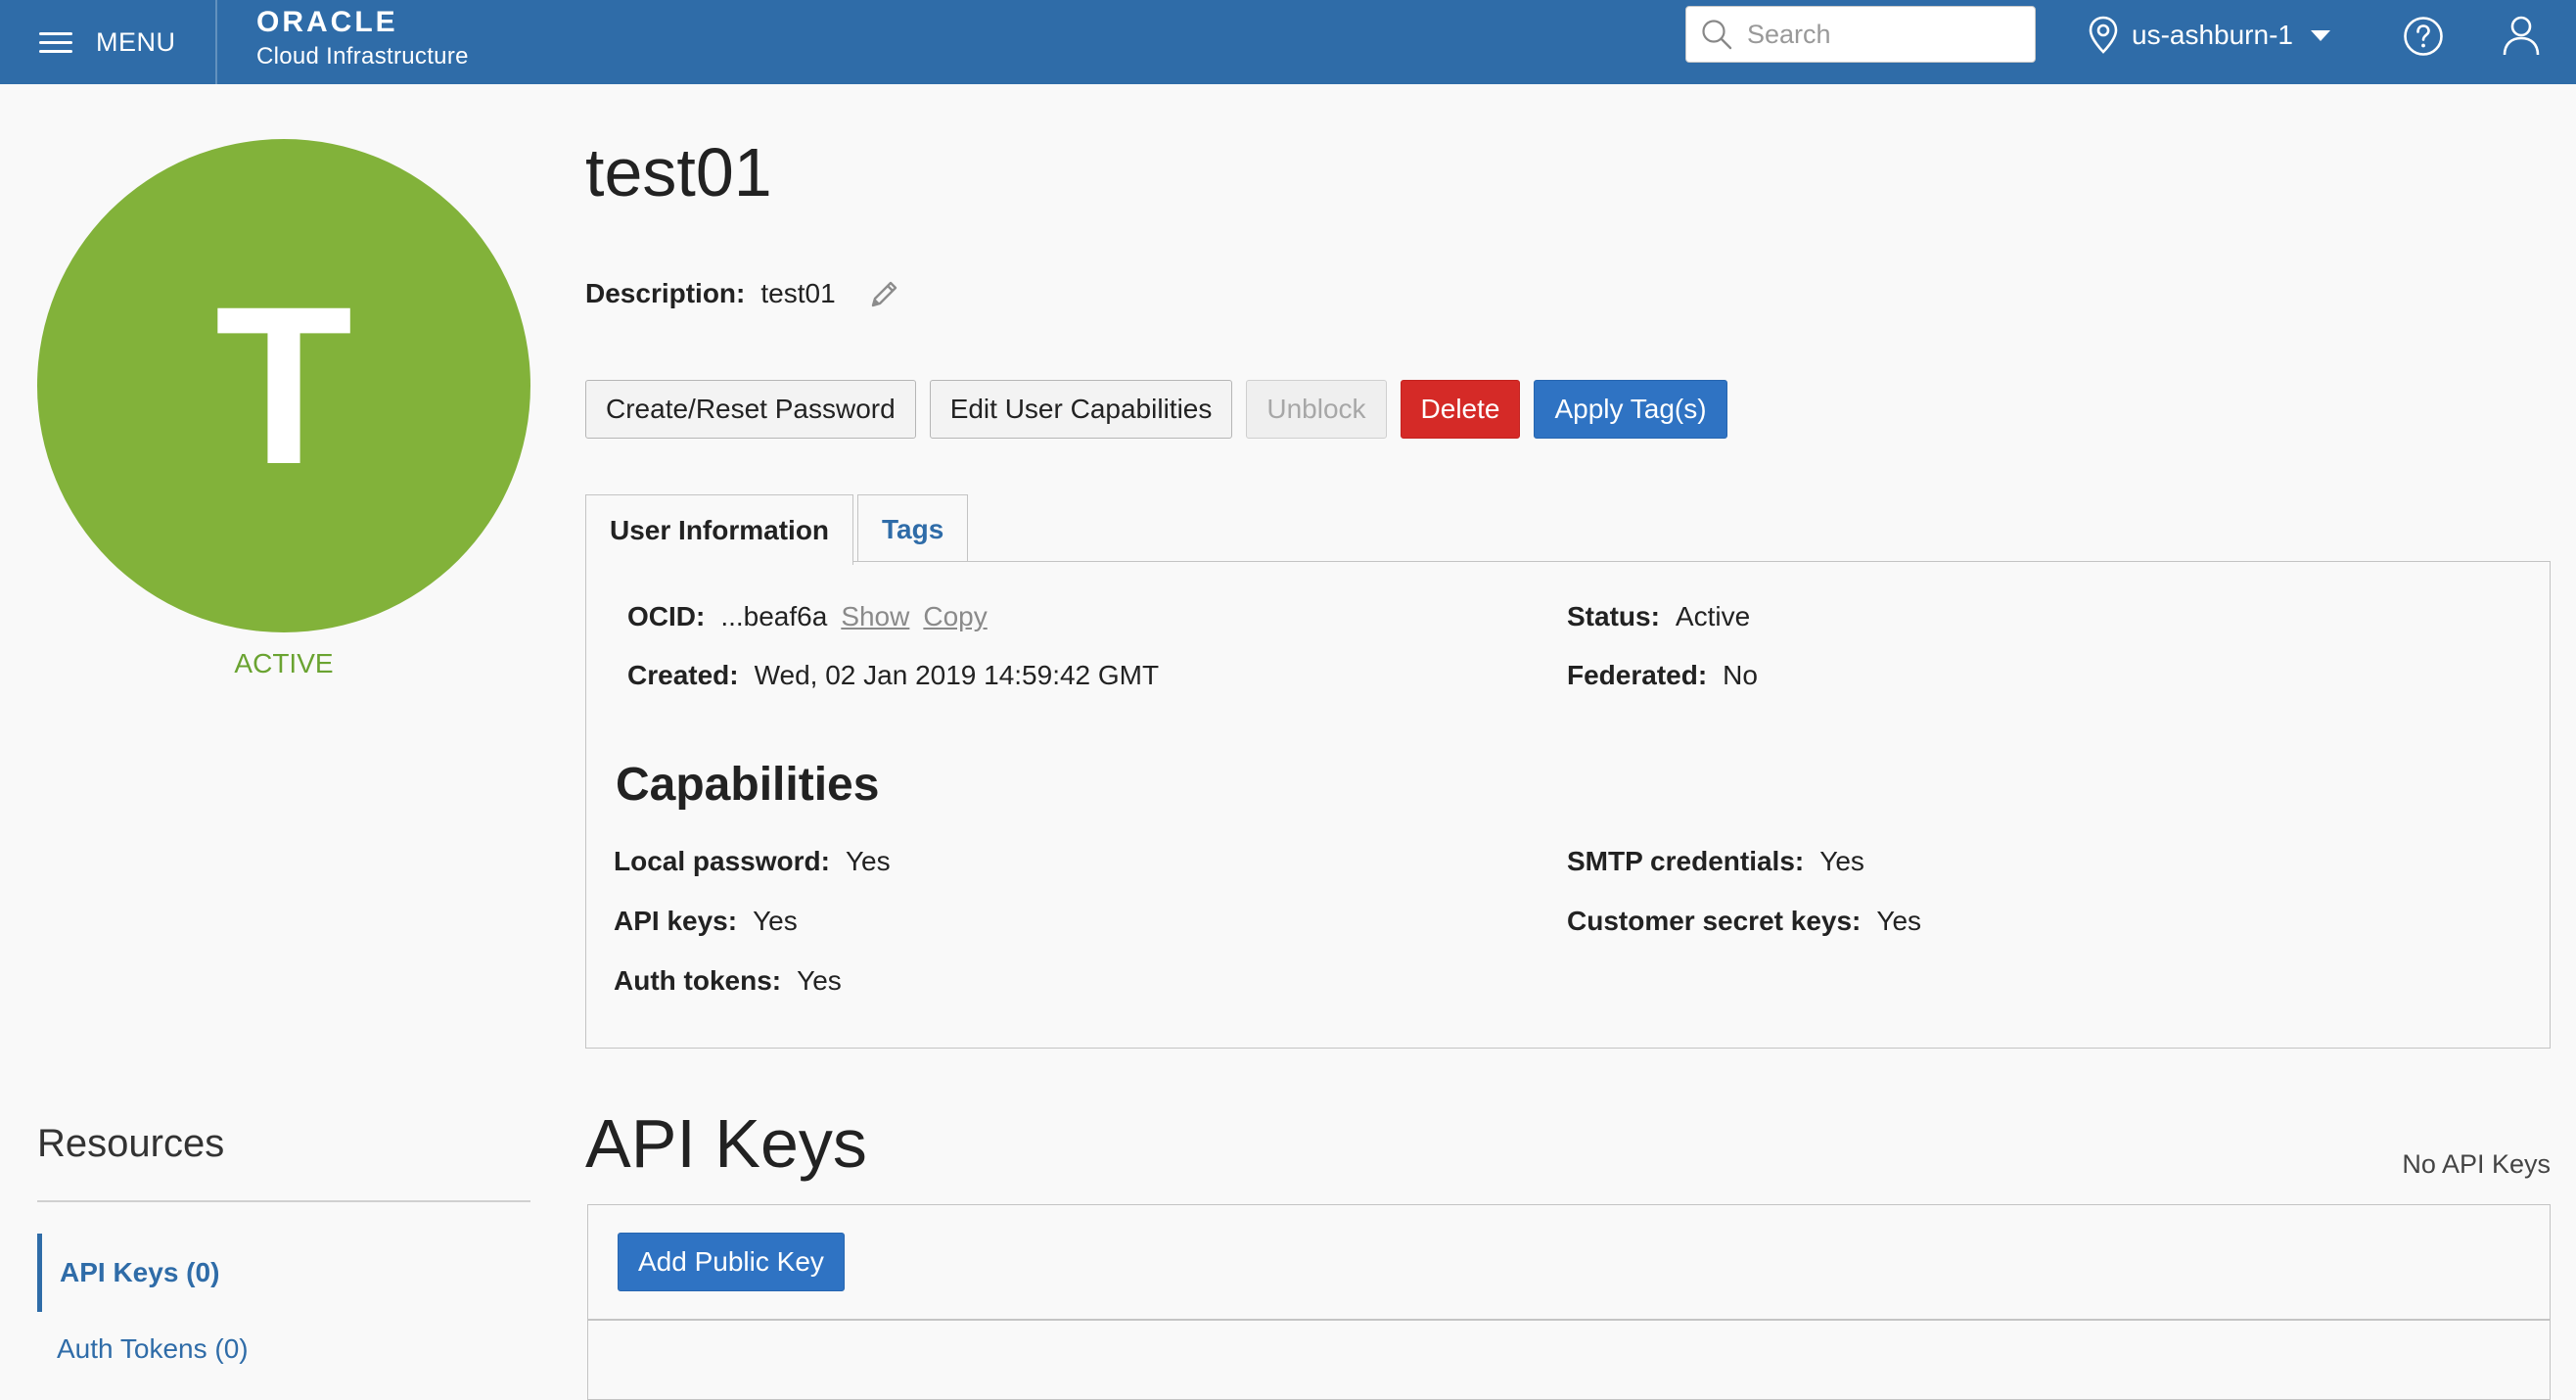 The width and height of the screenshot is (2576, 1400). I want to click on delete-button: Delete, so click(1461, 409).